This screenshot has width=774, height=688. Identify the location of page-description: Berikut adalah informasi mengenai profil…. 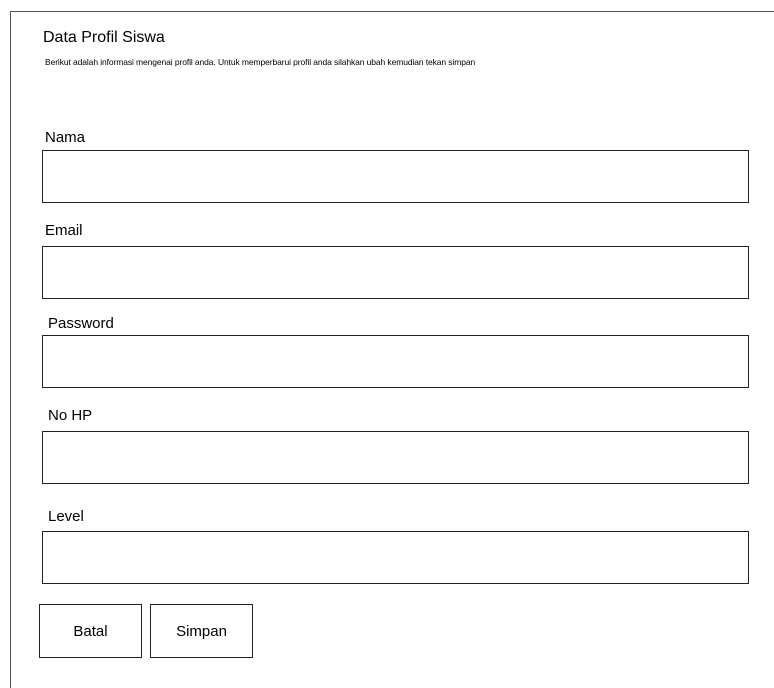
(260, 62).